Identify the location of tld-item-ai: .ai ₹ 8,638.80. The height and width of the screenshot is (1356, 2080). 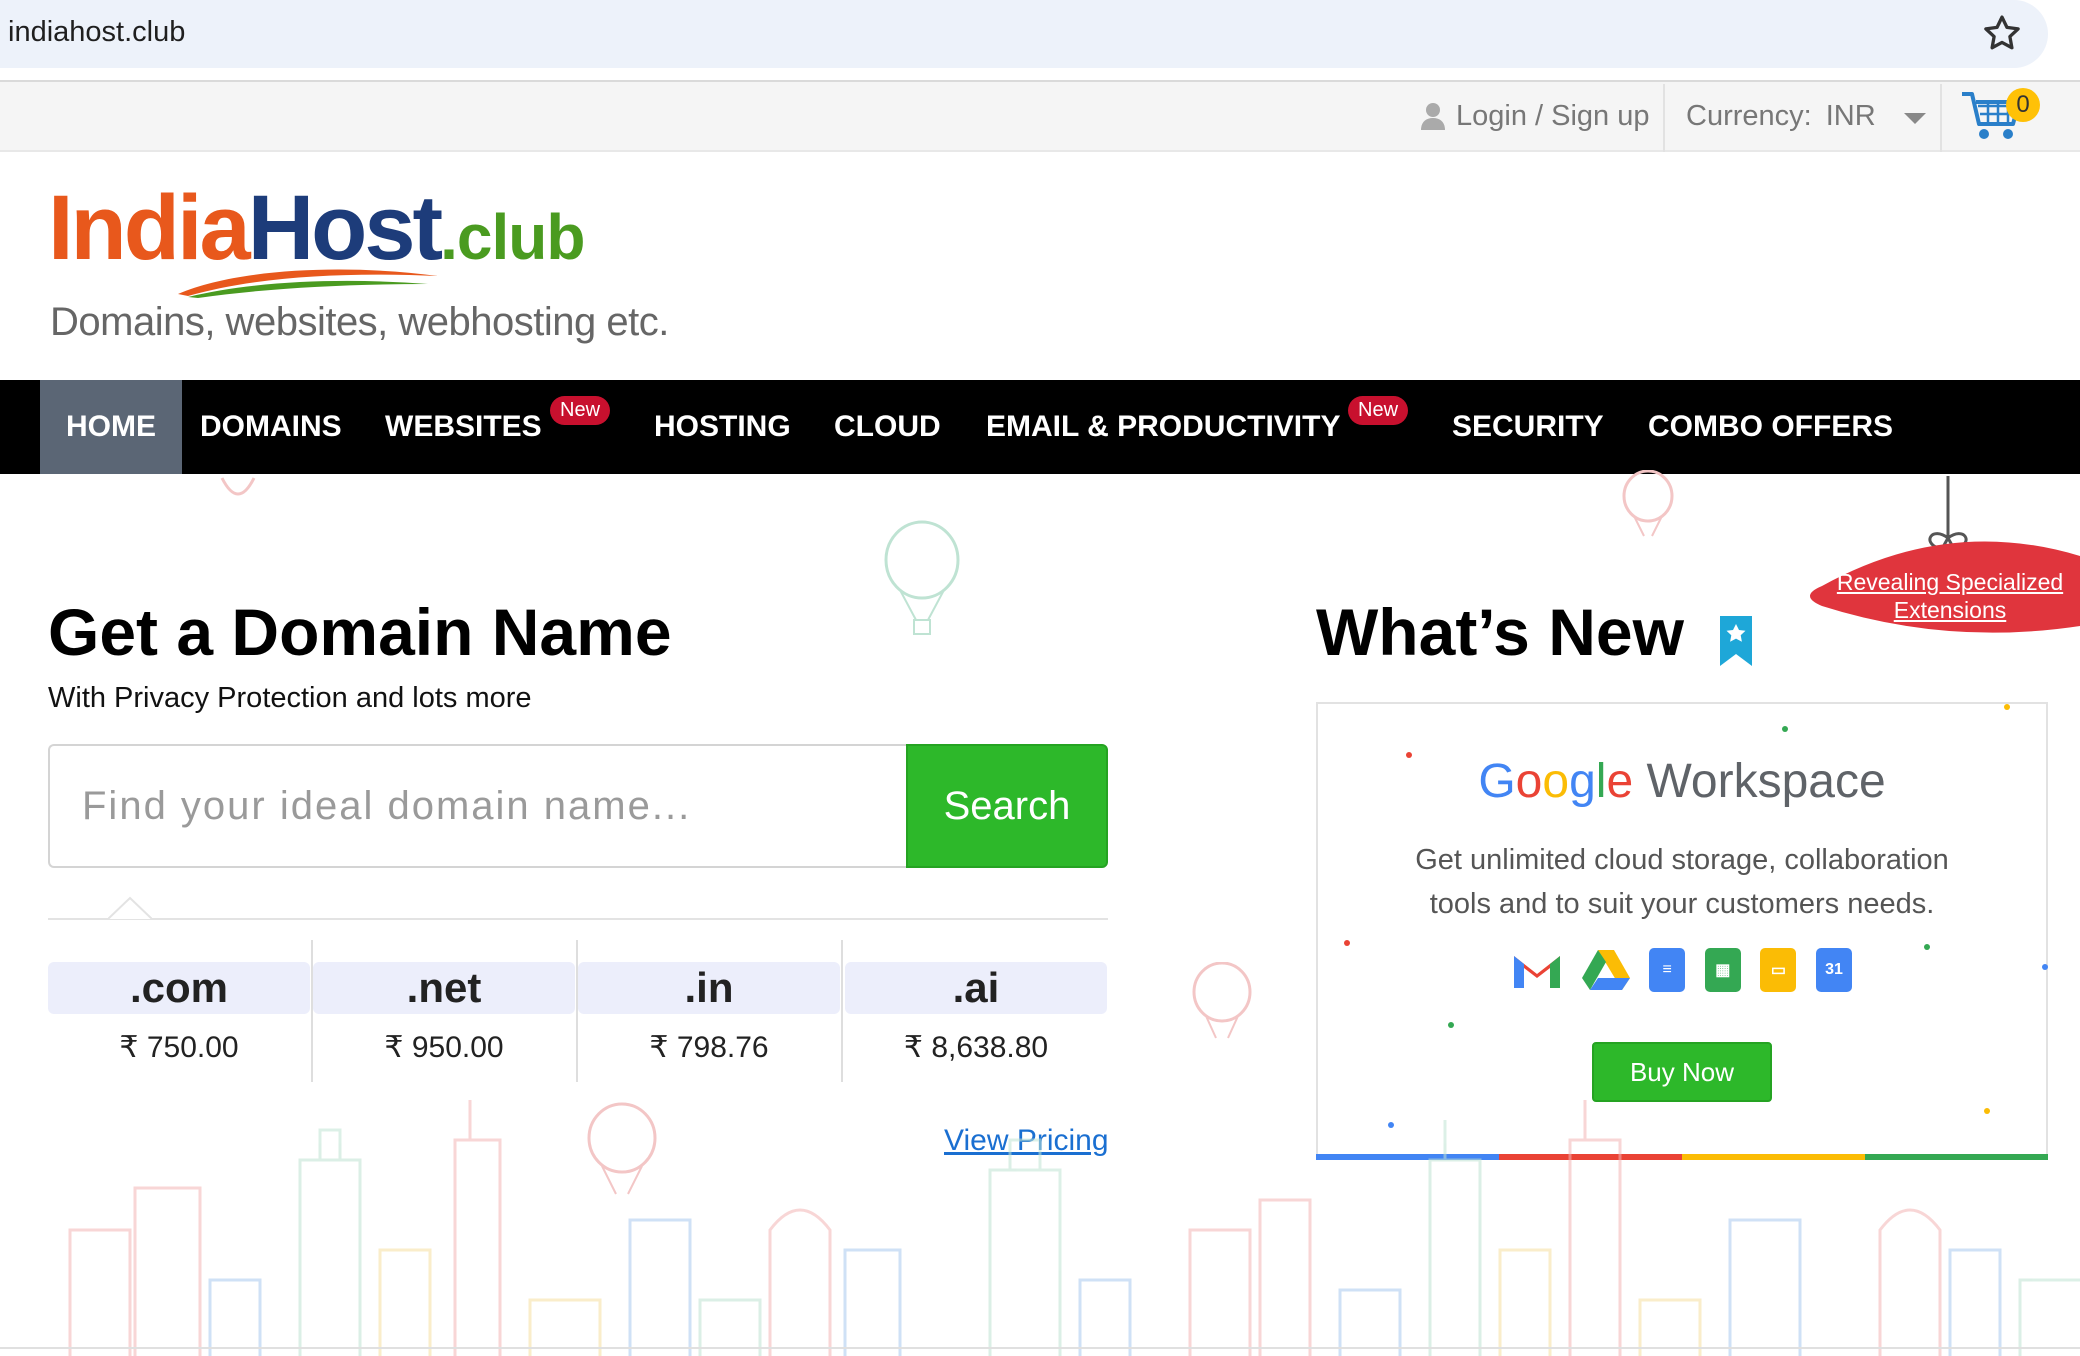
(977, 1011).